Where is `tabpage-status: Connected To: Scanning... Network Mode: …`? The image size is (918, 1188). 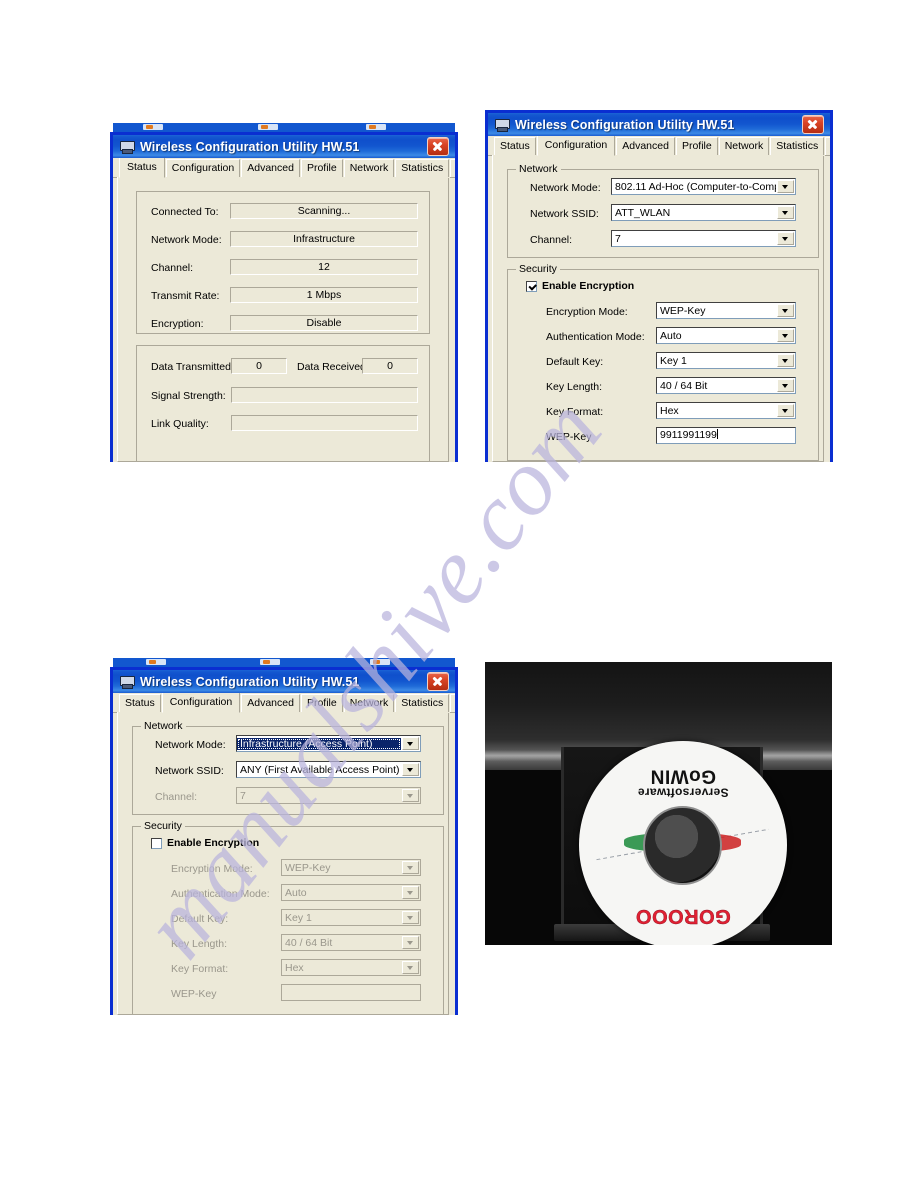
tabpage-status: Connected To: Scanning... Network Mode: … is located at coordinates (284, 319).